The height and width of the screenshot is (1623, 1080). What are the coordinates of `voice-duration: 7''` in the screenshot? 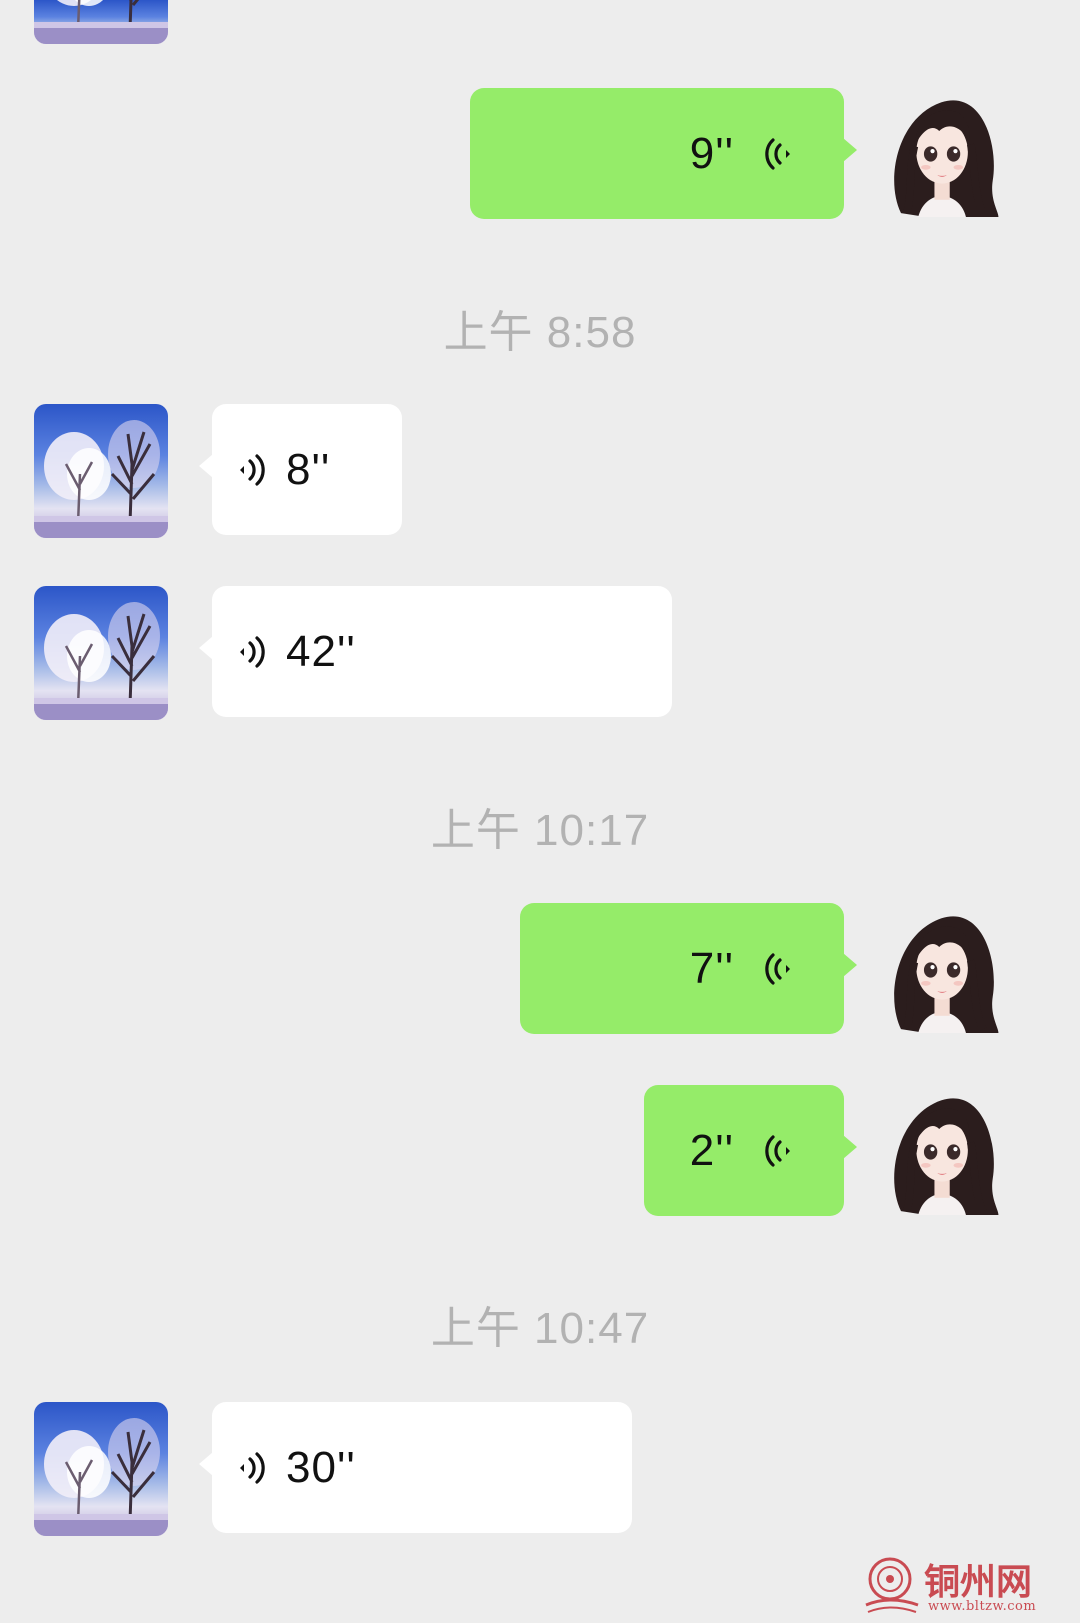 It's located at (711, 968).